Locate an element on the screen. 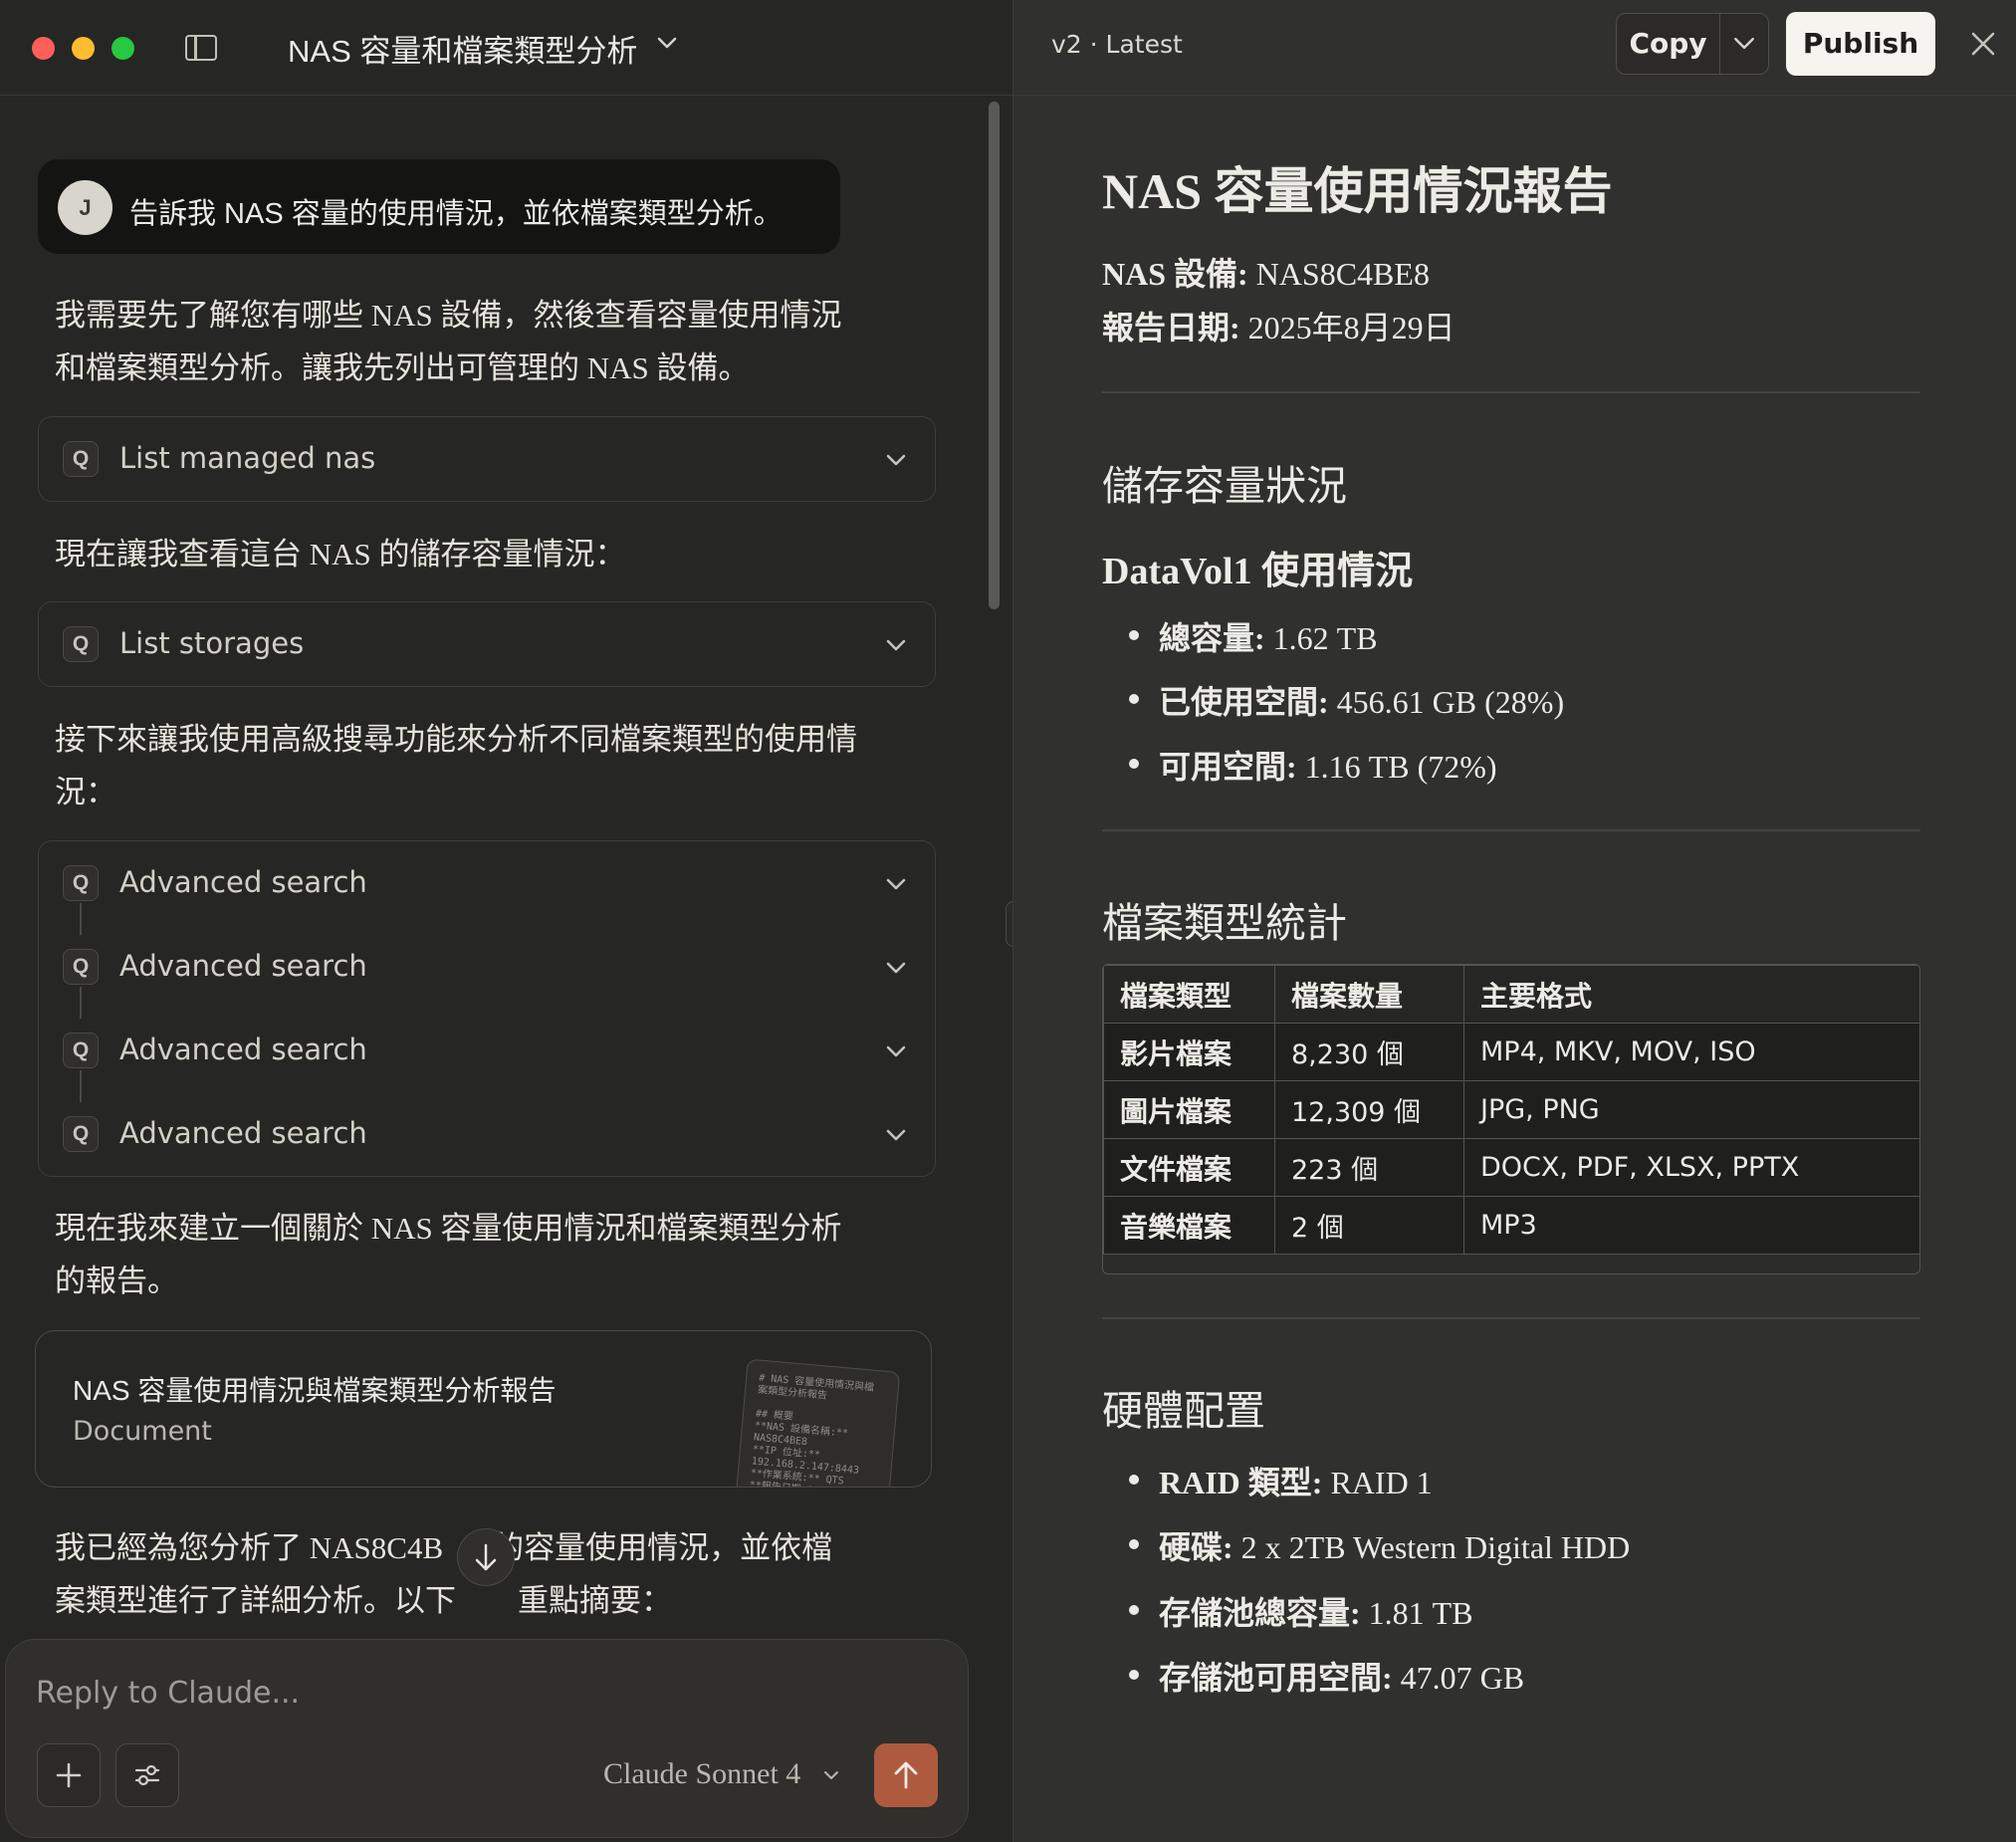  report-title: NAS 容量使用情況報告 is located at coordinates (1357, 191).